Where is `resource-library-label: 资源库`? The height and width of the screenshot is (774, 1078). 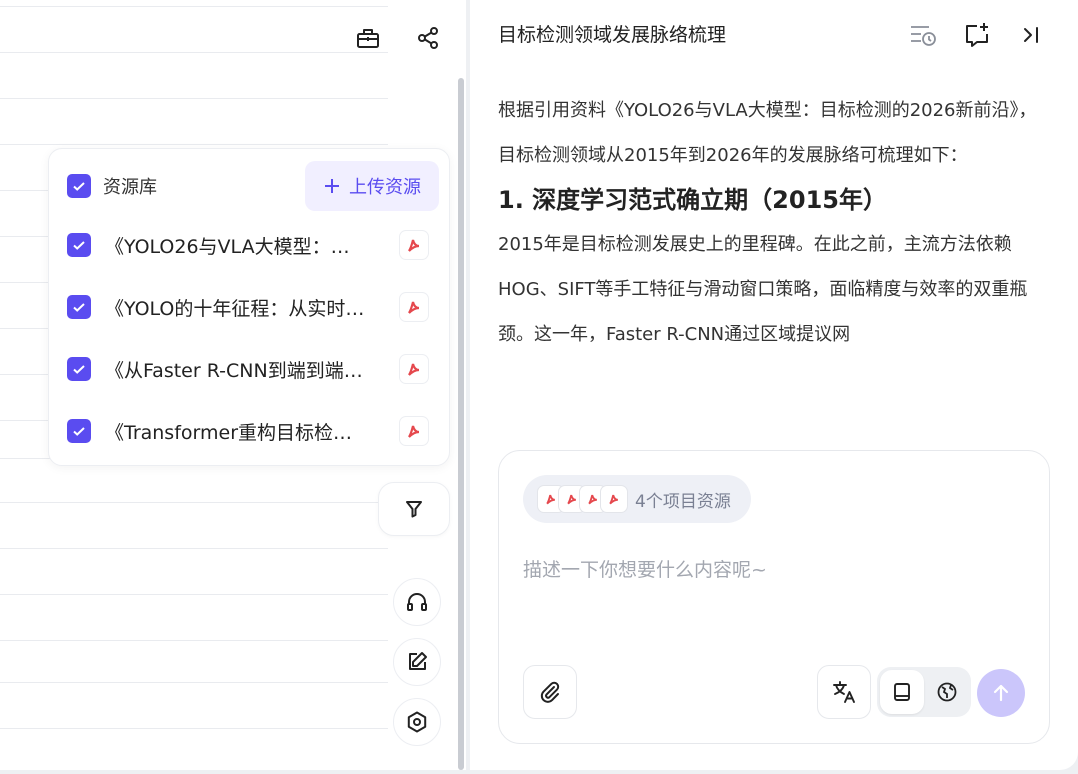 resource-library-label: 资源库 is located at coordinates (130, 187).